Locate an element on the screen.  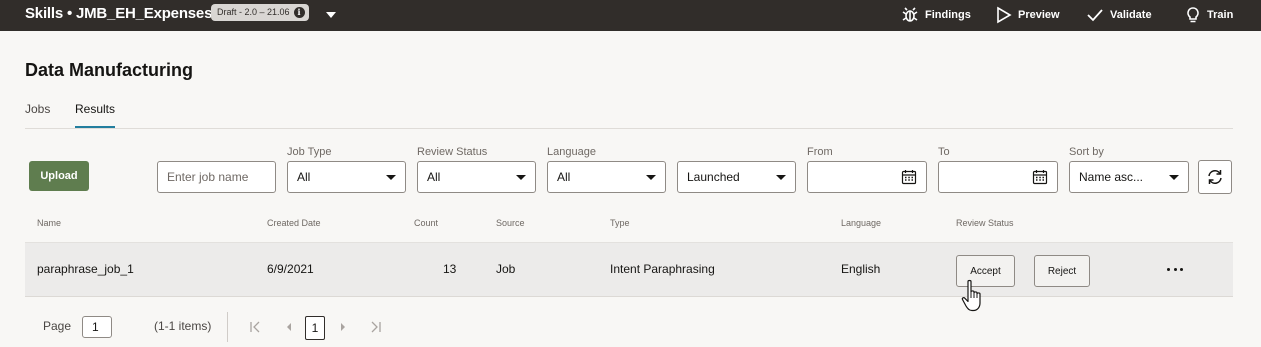
more-options-icon is located at coordinates (1175, 269).